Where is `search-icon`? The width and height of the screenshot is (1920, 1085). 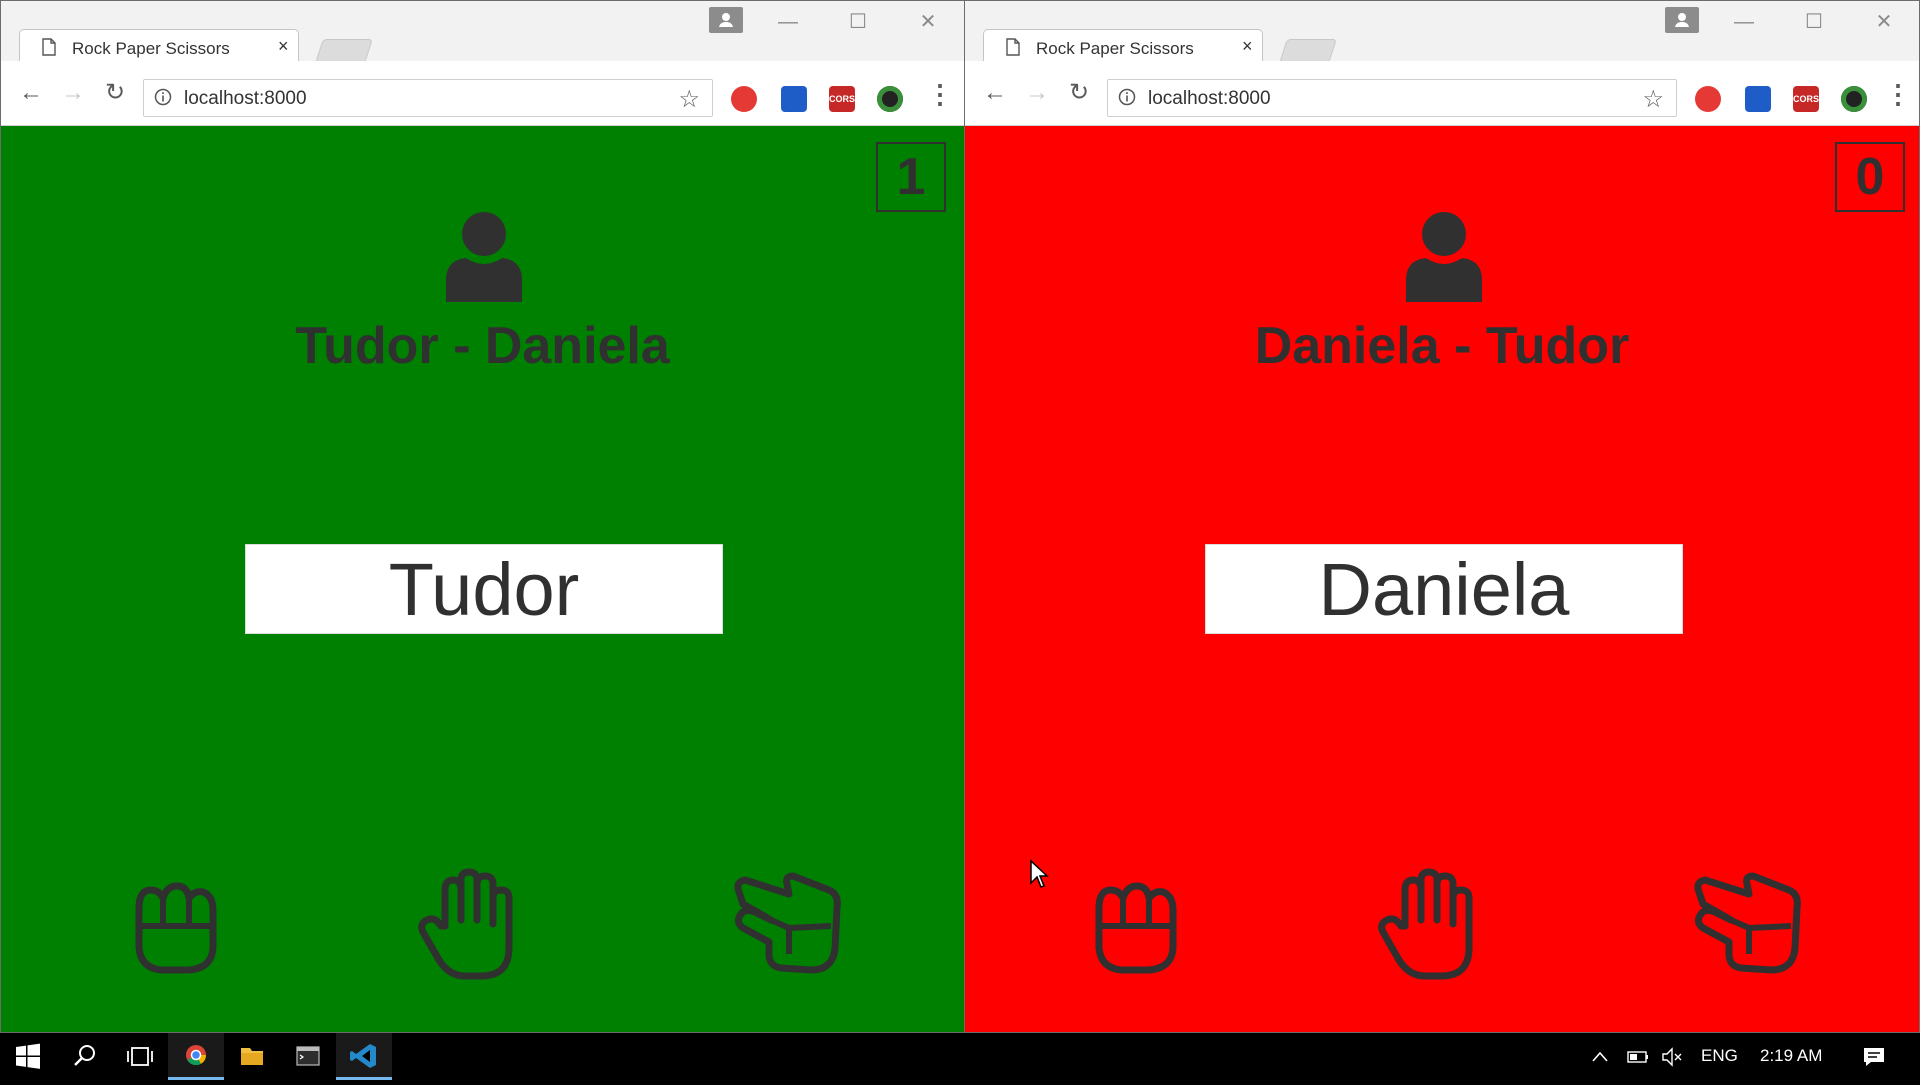
search-icon is located at coordinates (84, 1056).